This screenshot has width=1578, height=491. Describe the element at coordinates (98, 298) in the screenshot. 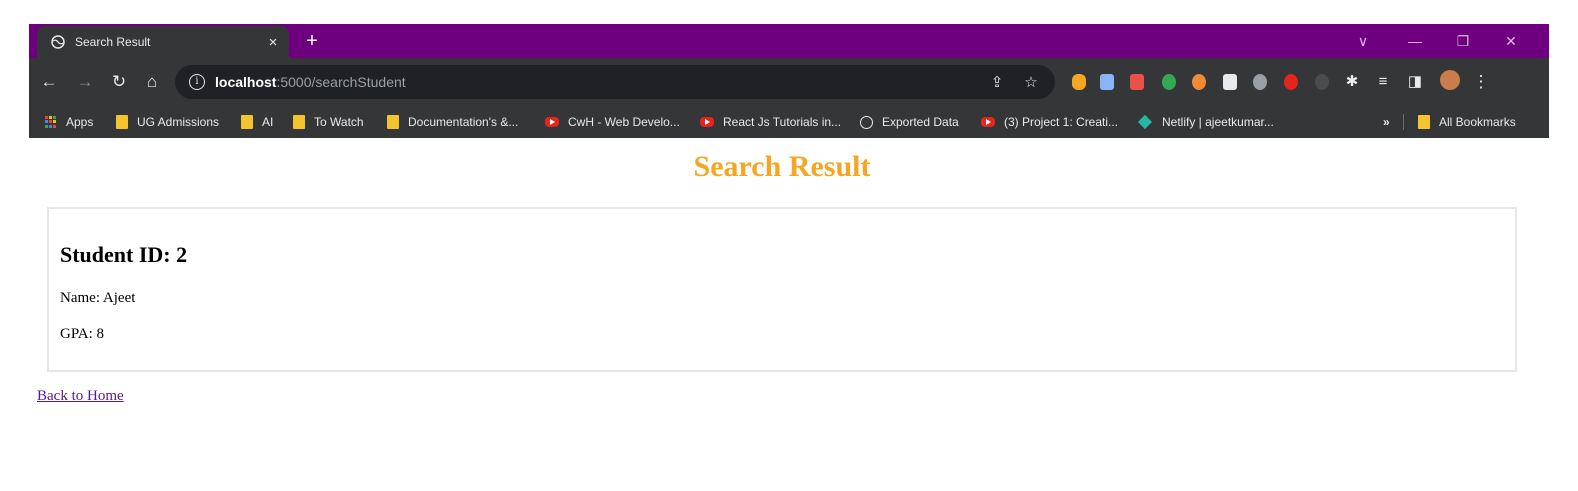

I see `student-name: Name: Ajeet` at that location.